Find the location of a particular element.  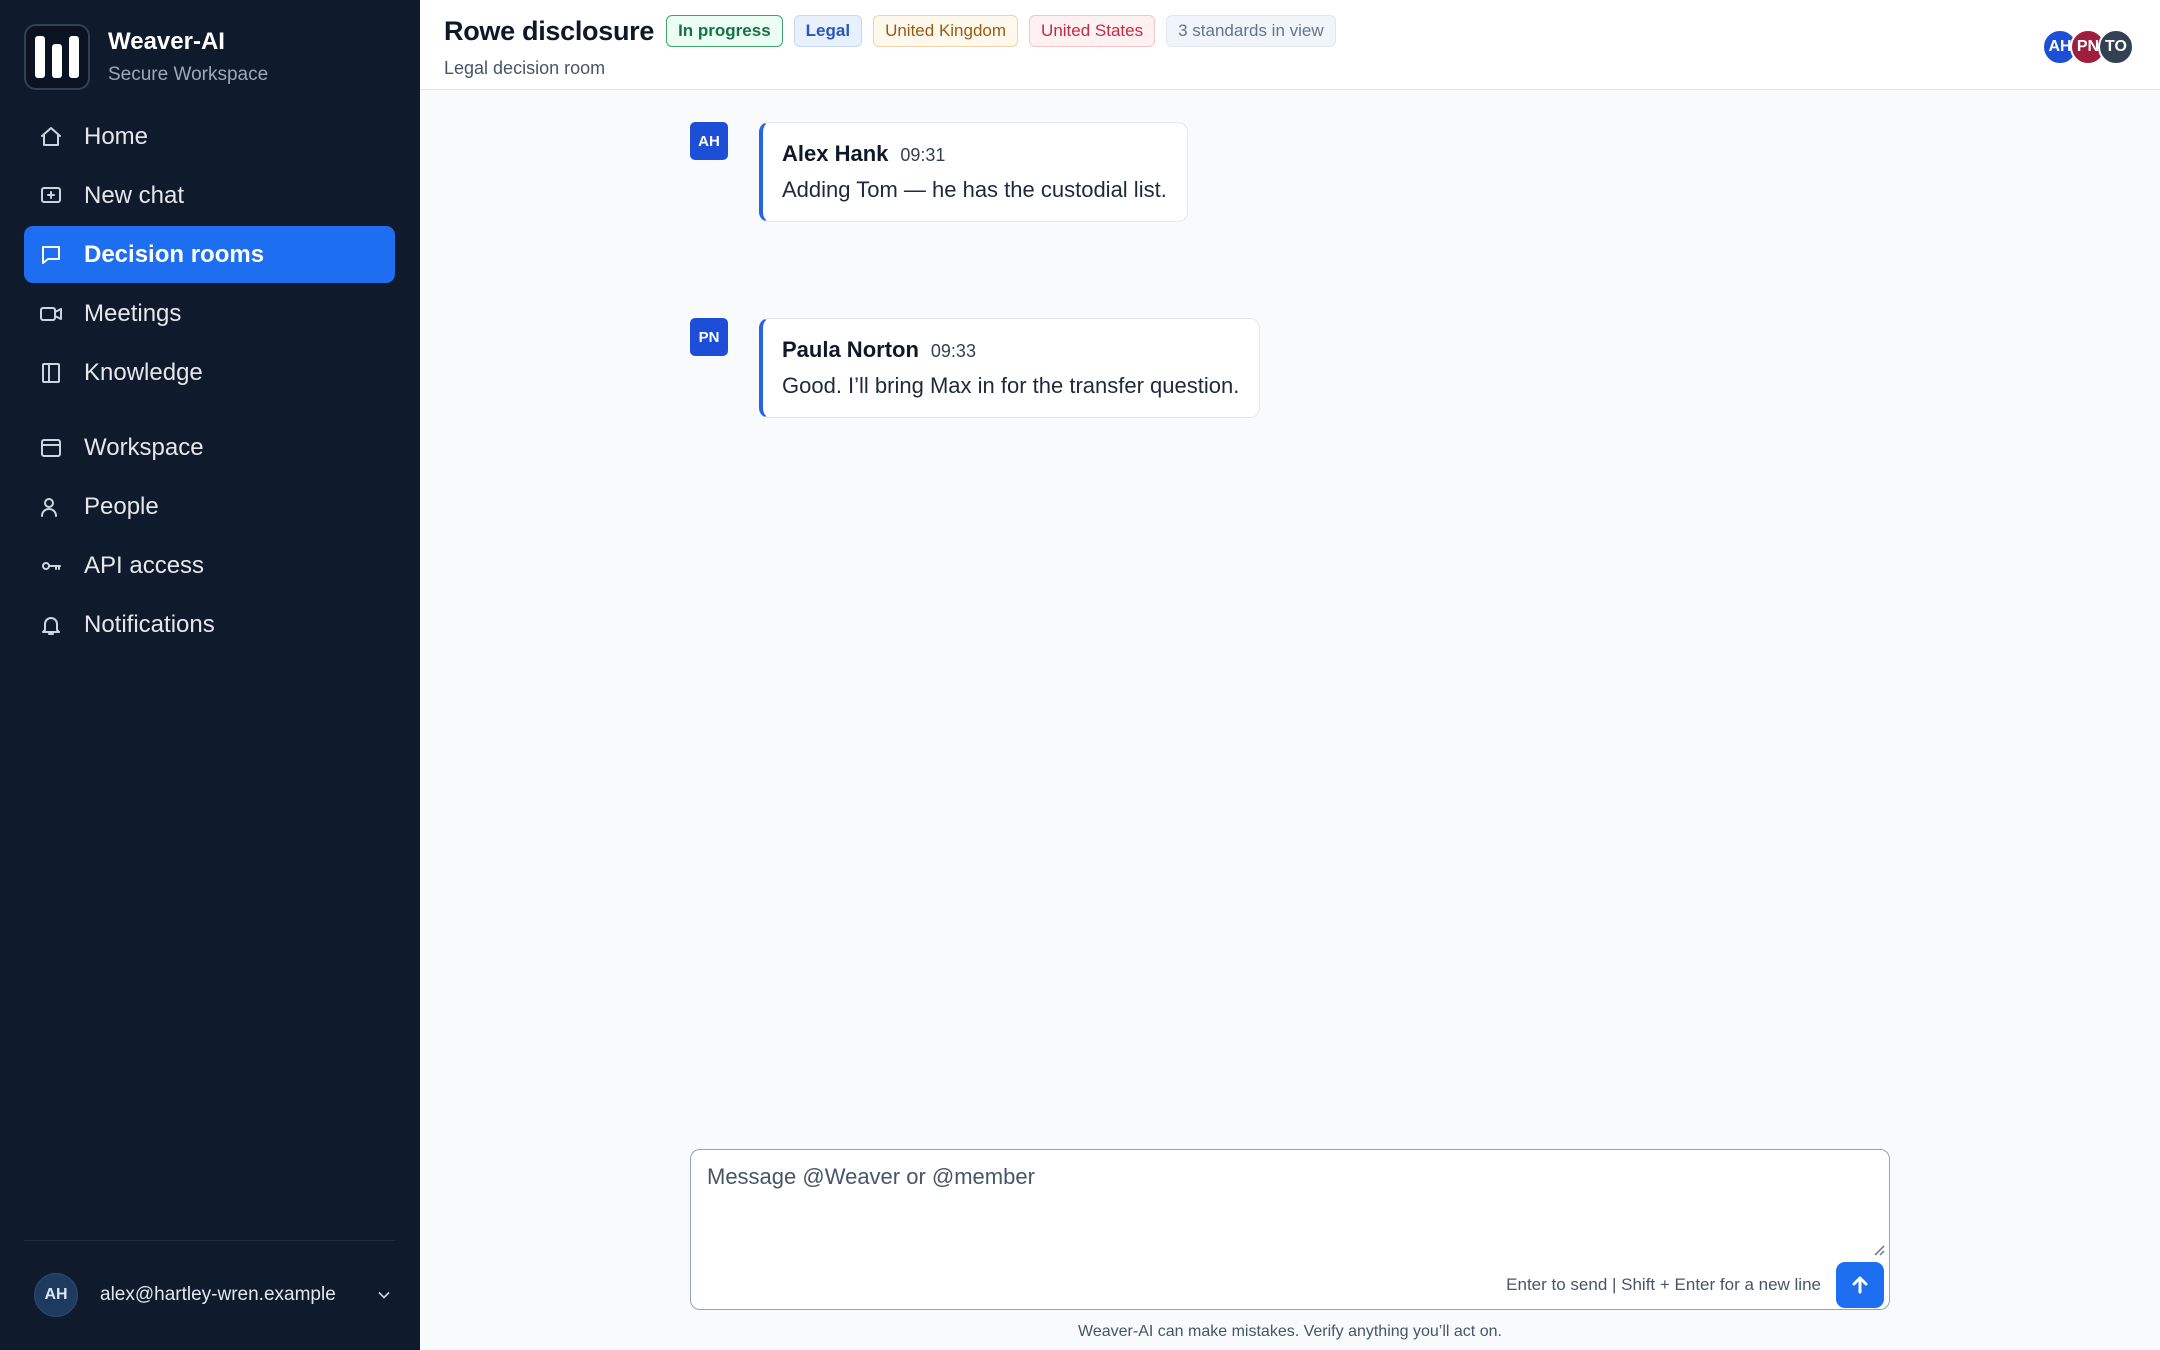

sidebar-item-label: Knowledge is located at coordinates (143, 372).